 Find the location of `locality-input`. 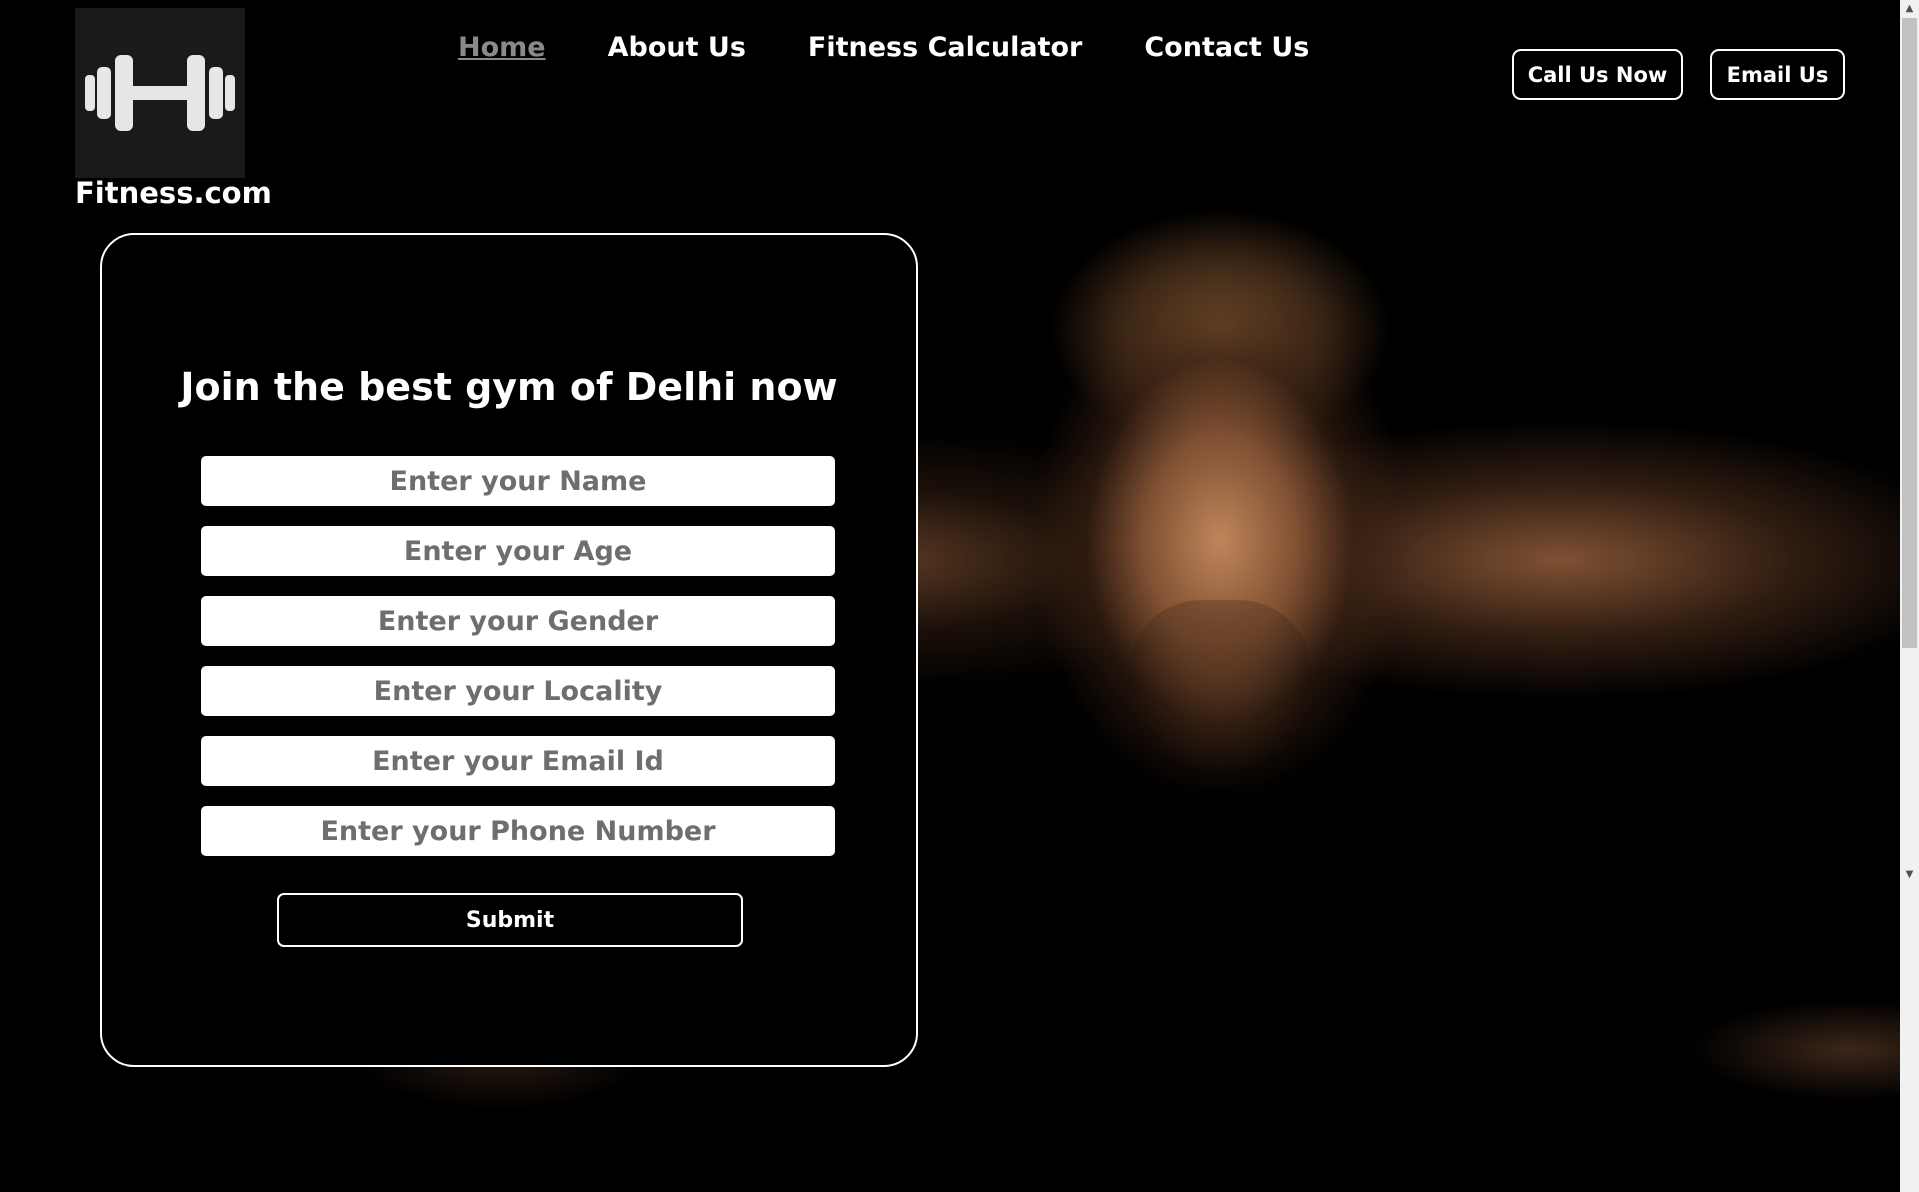

locality-input is located at coordinates (518, 691).